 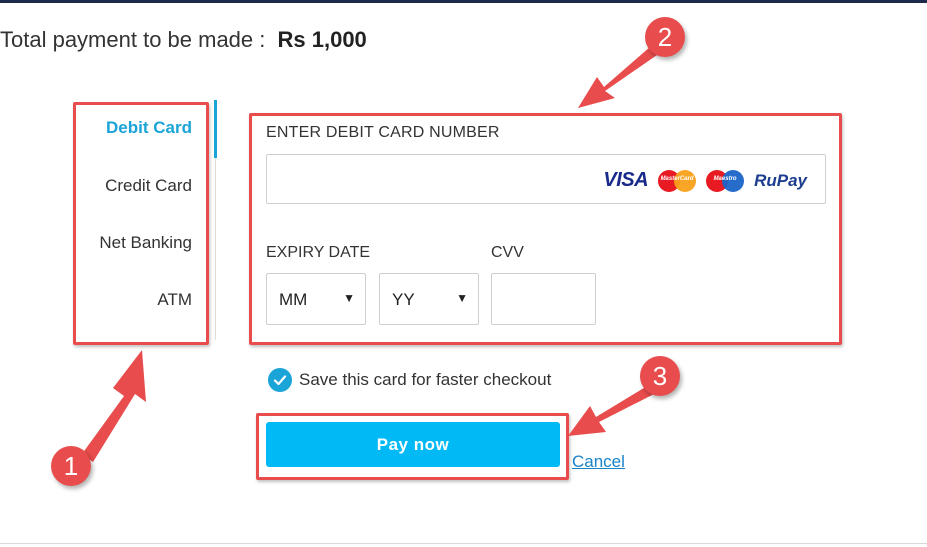 I want to click on annotation-badge-2: 2, so click(x=665, y=37).